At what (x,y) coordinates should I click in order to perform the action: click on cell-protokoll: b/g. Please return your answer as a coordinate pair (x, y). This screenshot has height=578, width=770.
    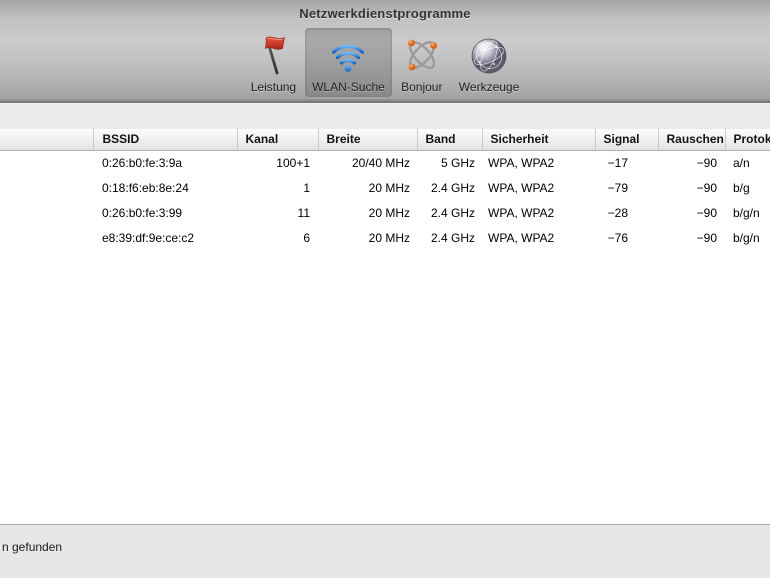
    Looking at the image, I should click on (741, 187).